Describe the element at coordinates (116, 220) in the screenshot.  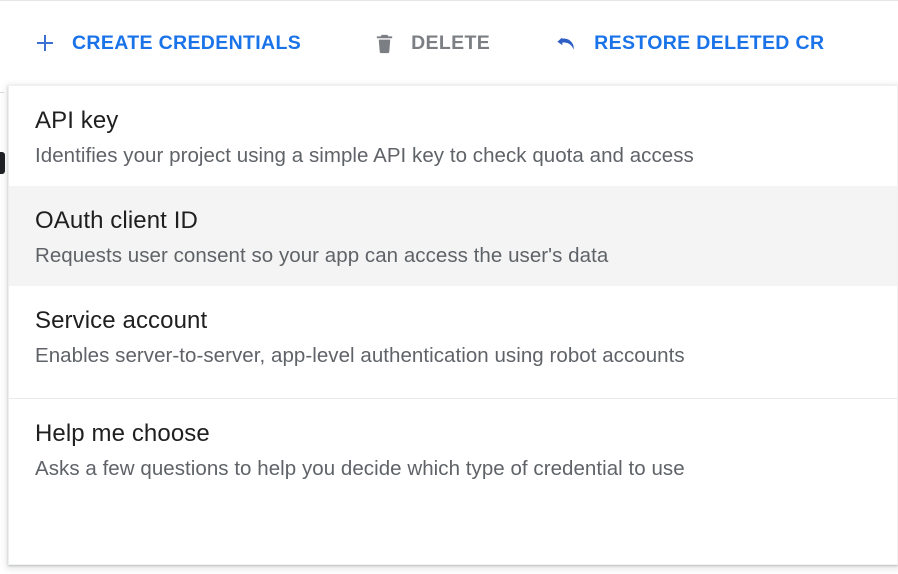
I see `menu-item-title: OAuth client ID` at that location.